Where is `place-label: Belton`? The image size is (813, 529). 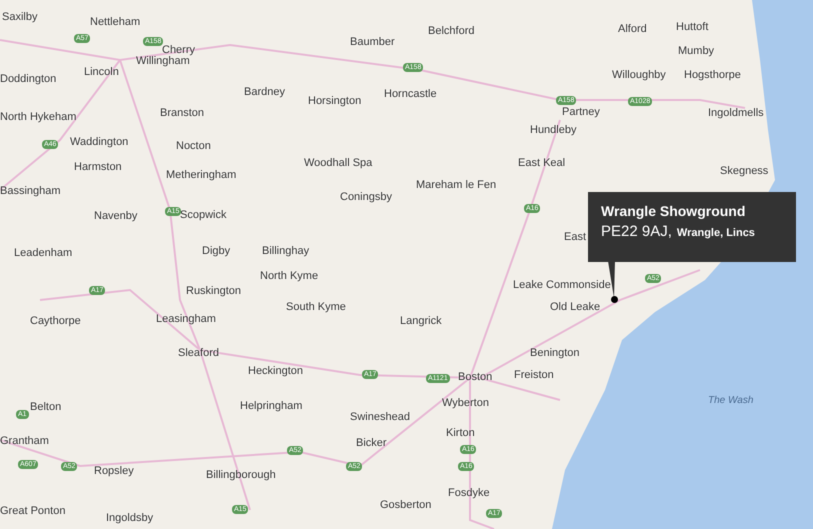
place-label: Belton is located at coordinates (46, 407).